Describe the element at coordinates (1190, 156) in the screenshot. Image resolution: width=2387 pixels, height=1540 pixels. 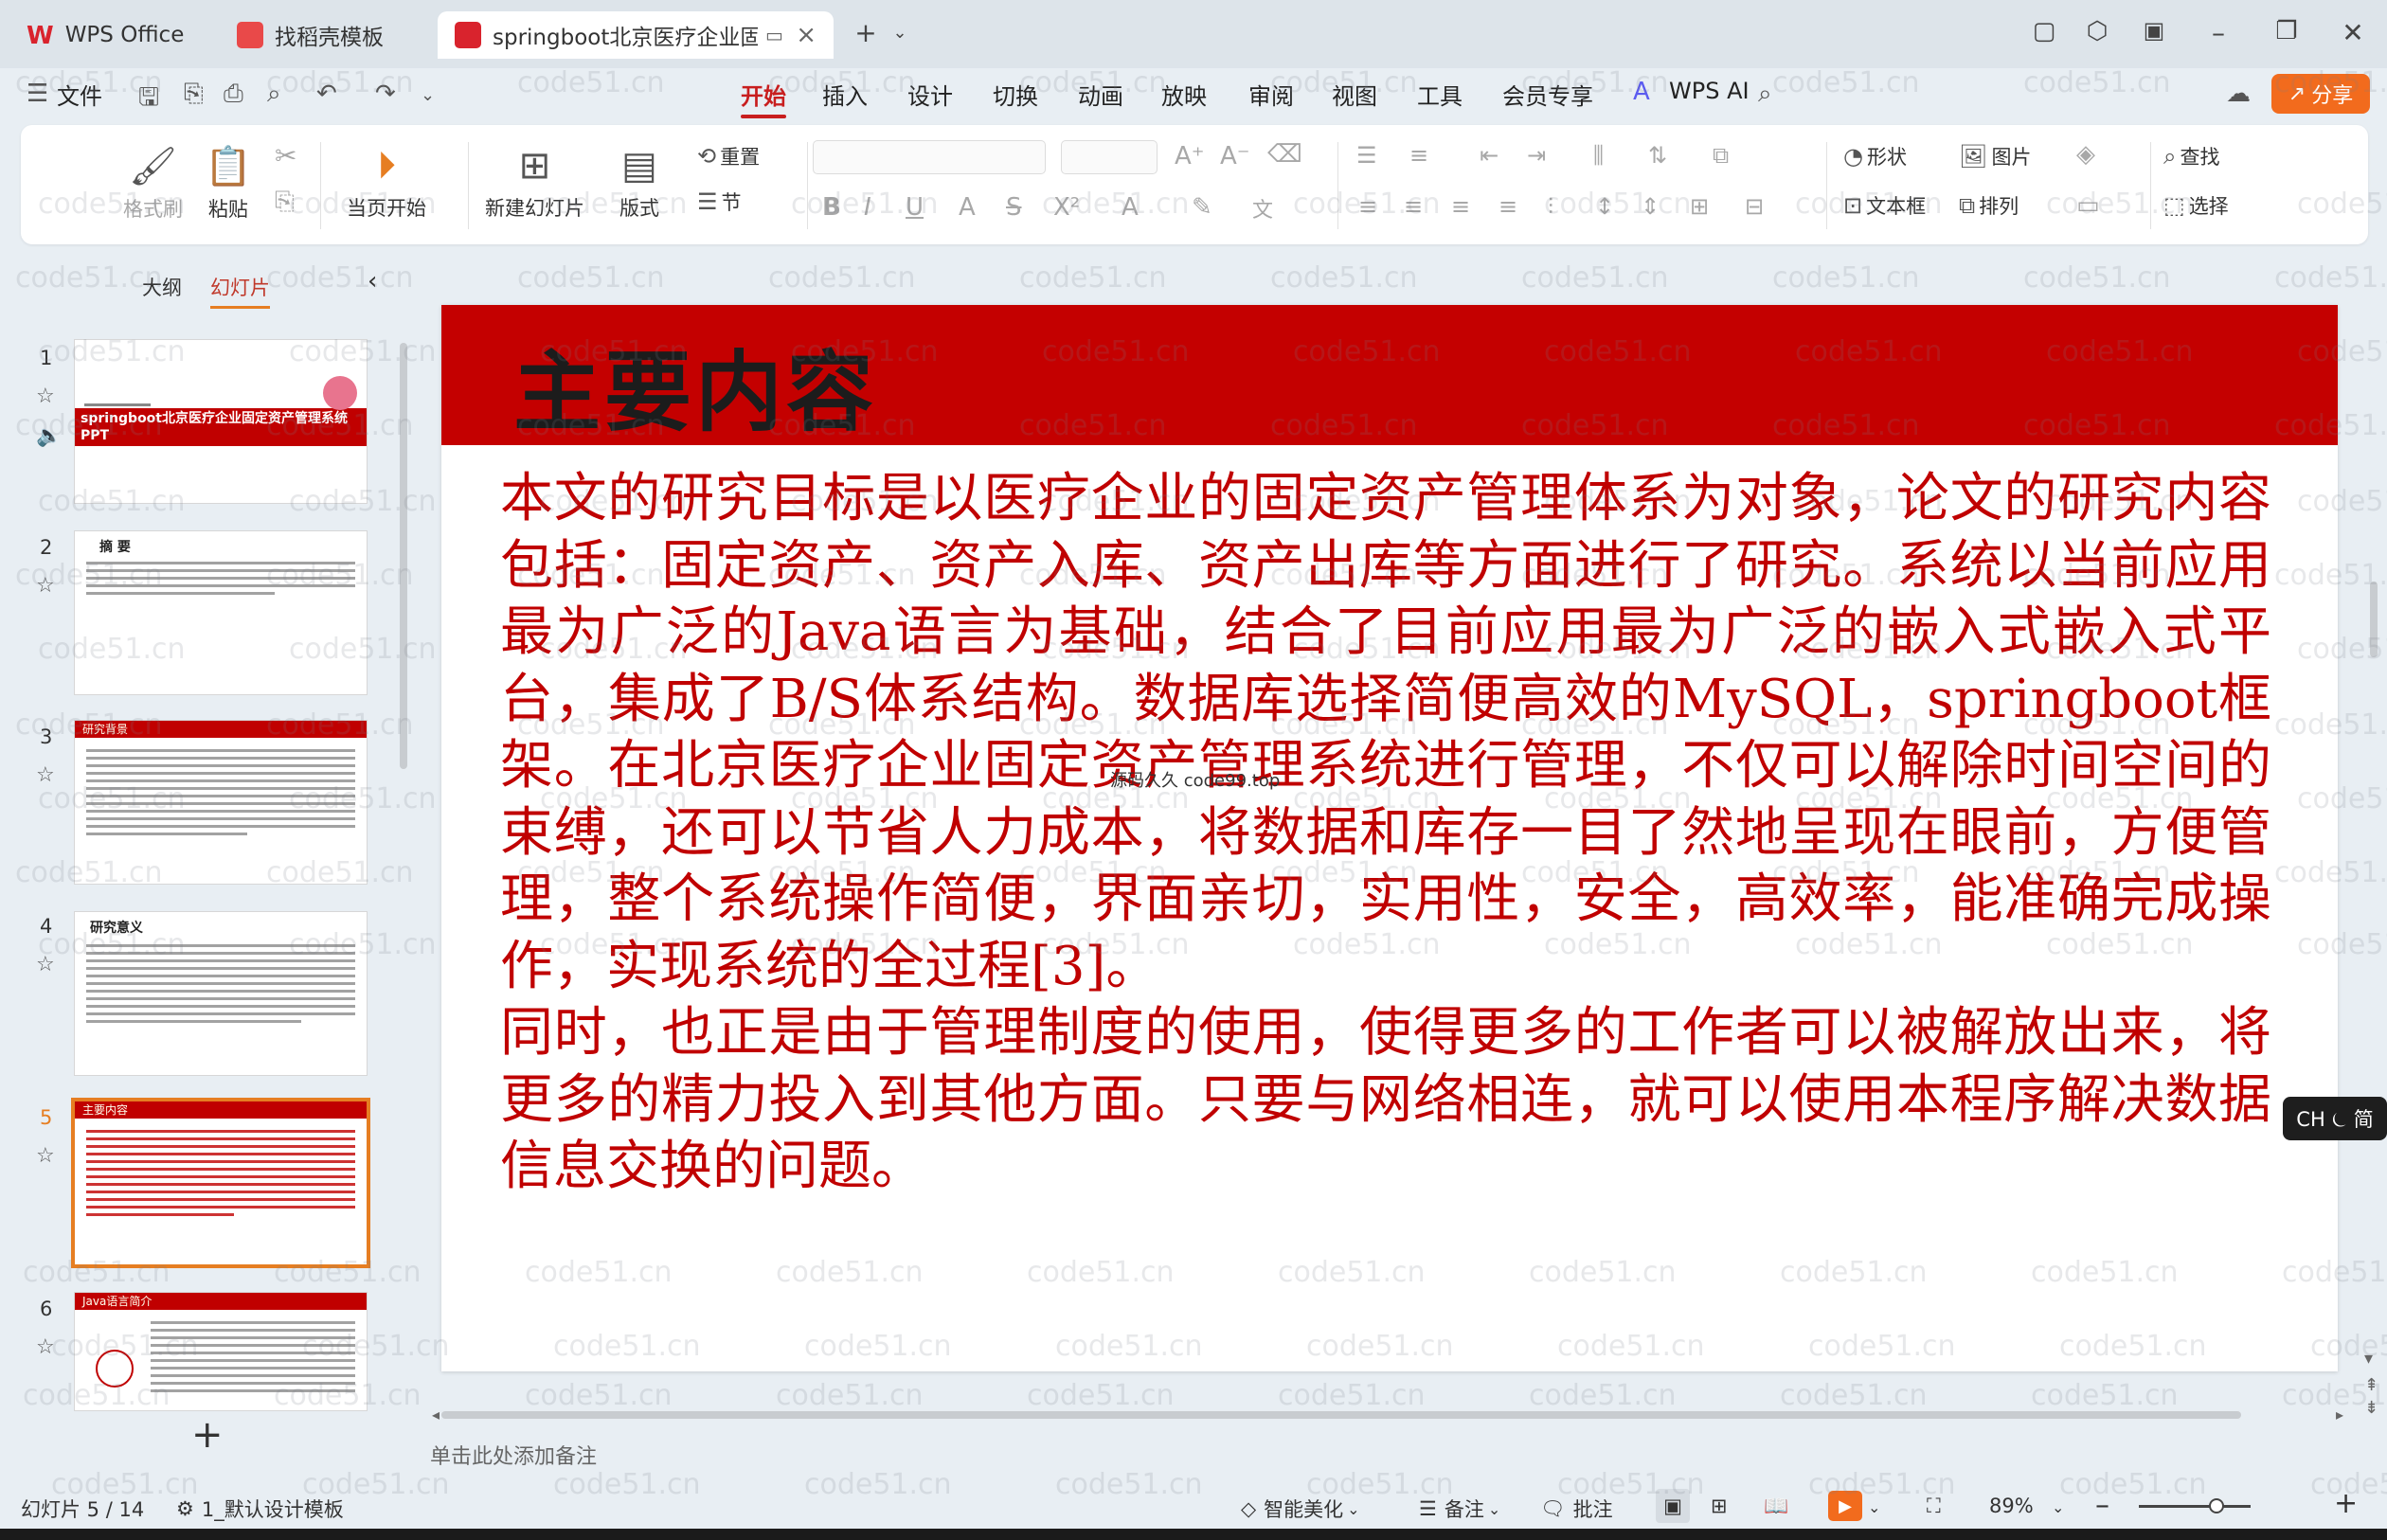
I see `increase-font-icon: A⁺` at that location.